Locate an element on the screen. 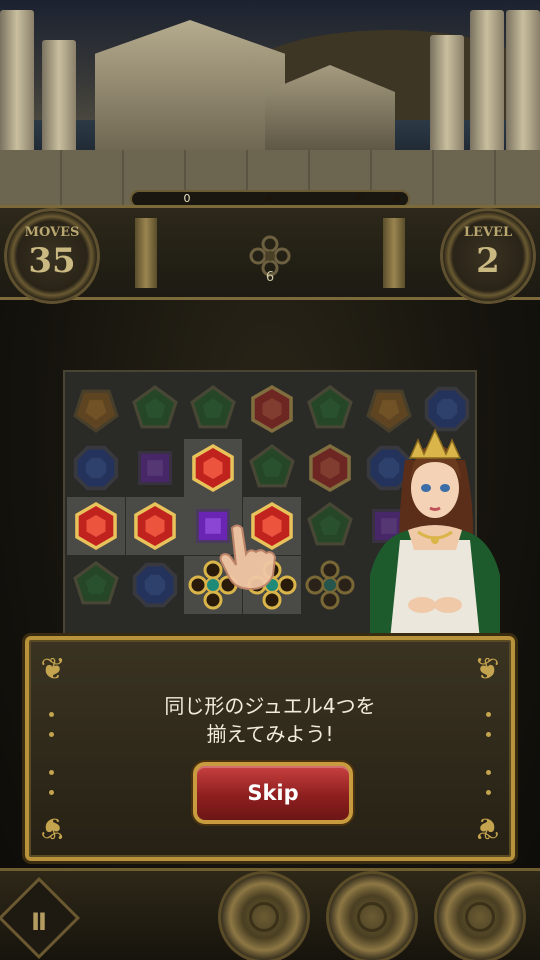 This screenshot has height=960, width=540. gold-amulet-gem is located at coordinates (330, 585).